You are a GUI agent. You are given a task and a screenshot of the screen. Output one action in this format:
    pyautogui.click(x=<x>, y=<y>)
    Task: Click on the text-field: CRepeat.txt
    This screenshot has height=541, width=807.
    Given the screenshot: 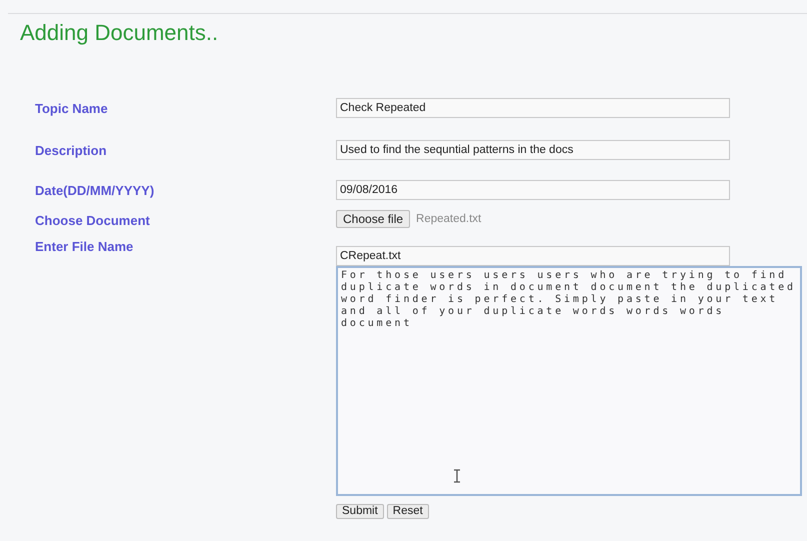 What is the action you would take?
    pyautogui.click(x=533, y=256)
    